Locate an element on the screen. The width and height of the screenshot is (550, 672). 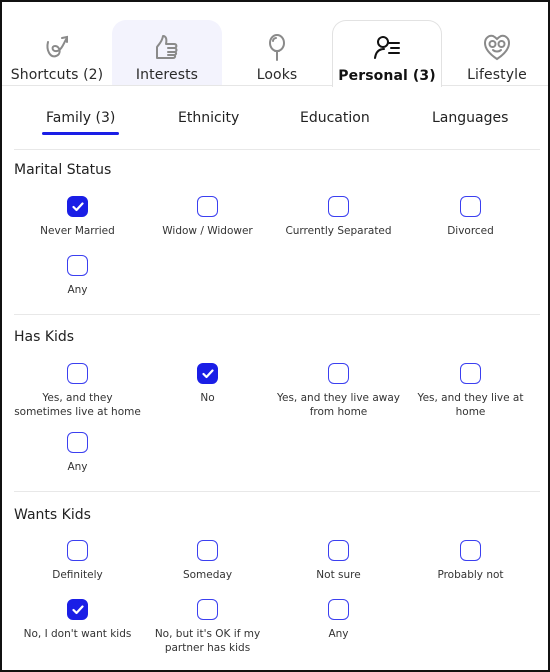
option-currently-separated: Currently Separated is located at coordinates (338, 217).